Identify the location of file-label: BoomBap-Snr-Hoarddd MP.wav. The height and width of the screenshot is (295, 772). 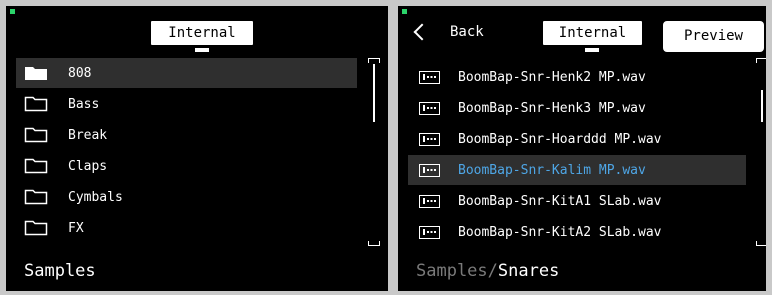
(560, 139).